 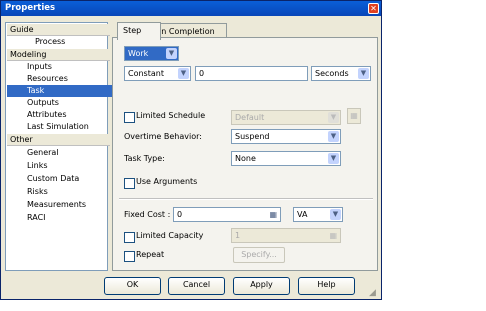 I want to click on duration-unit-select: Seconds ▼, so click(x=341, y=73).